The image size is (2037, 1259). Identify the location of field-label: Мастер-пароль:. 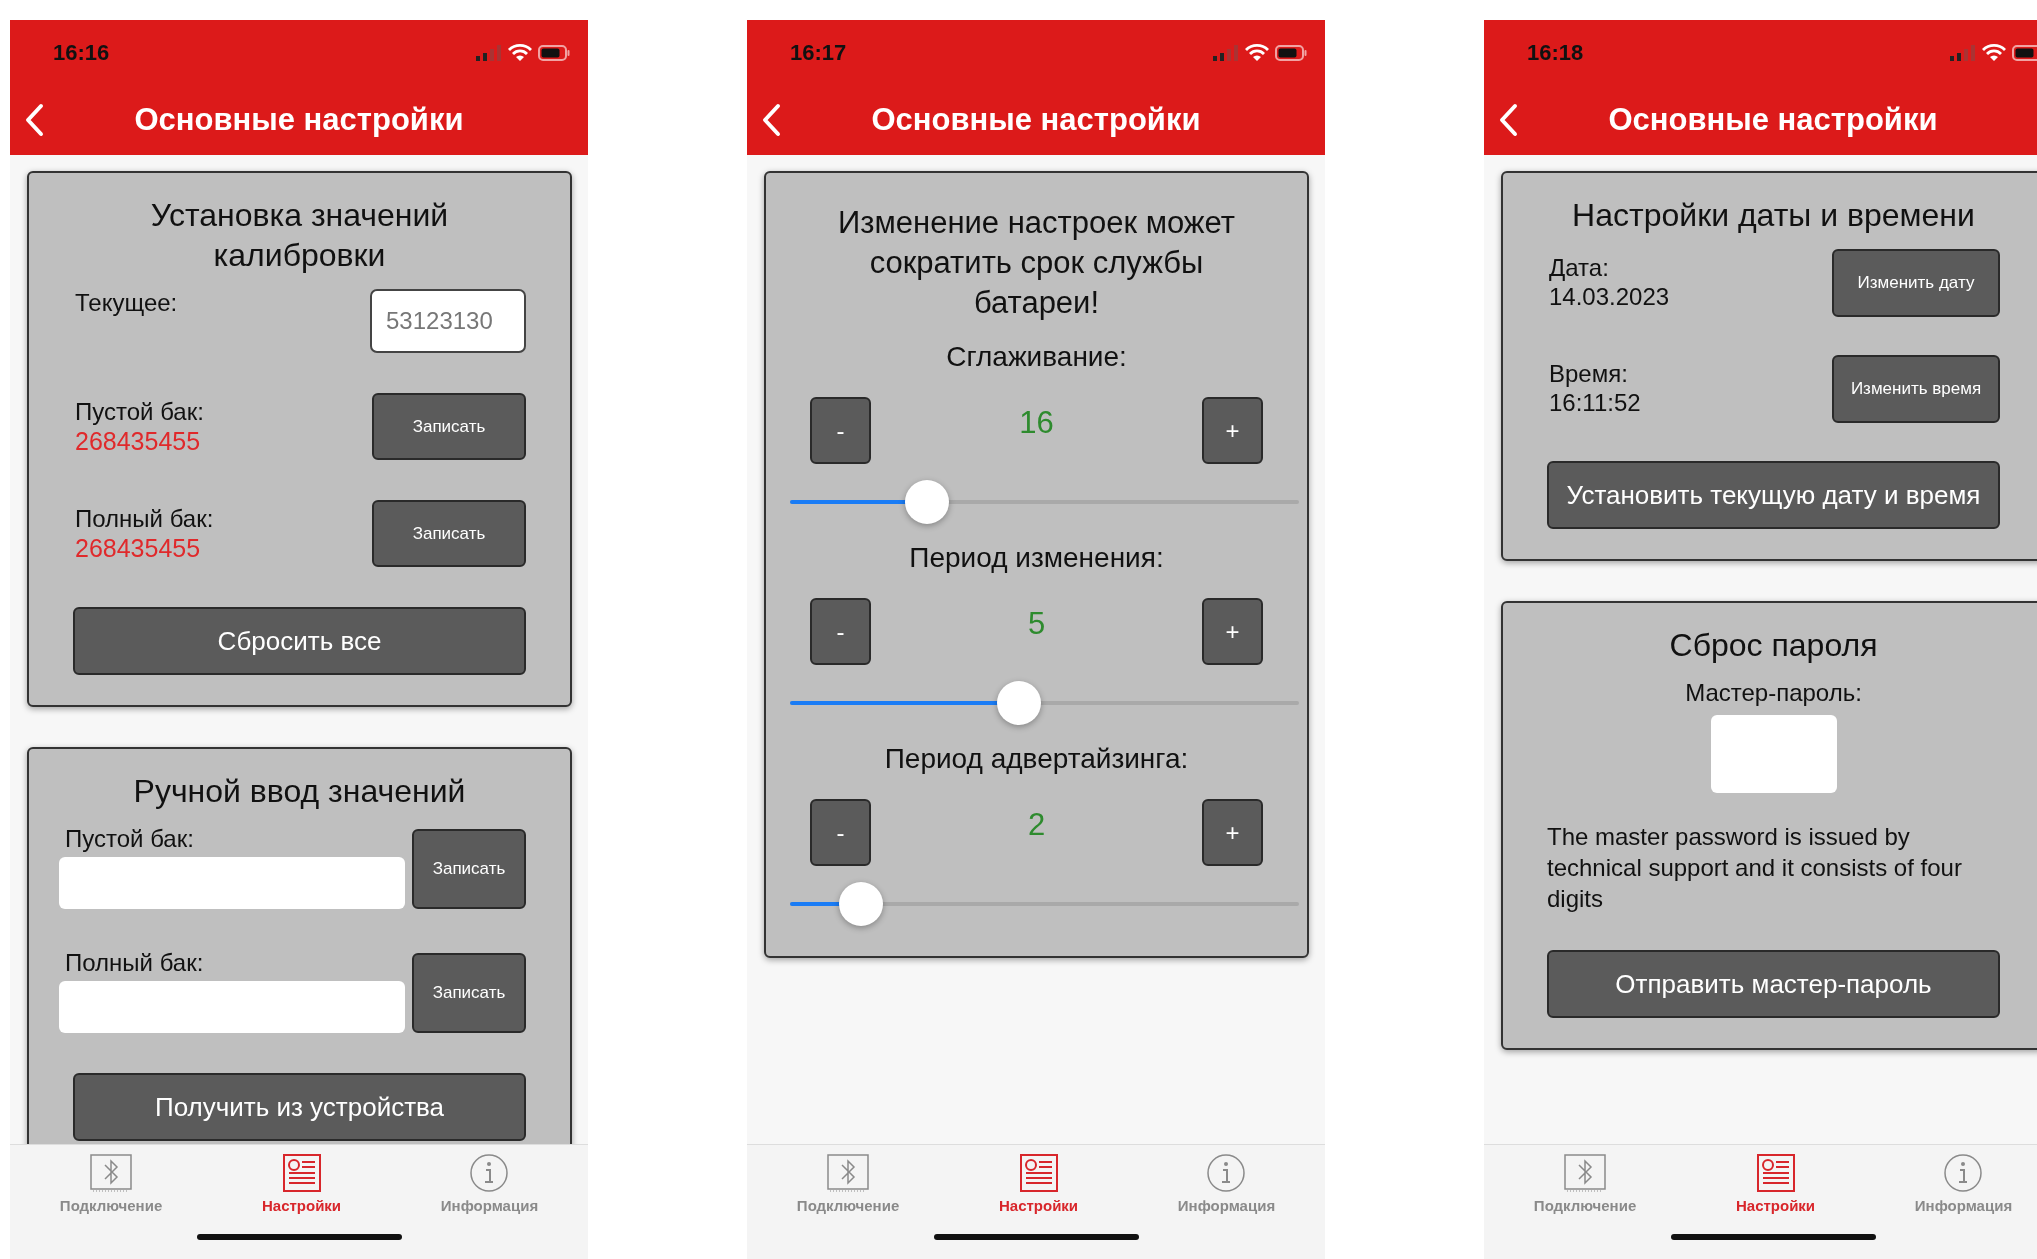
(1773, 693).